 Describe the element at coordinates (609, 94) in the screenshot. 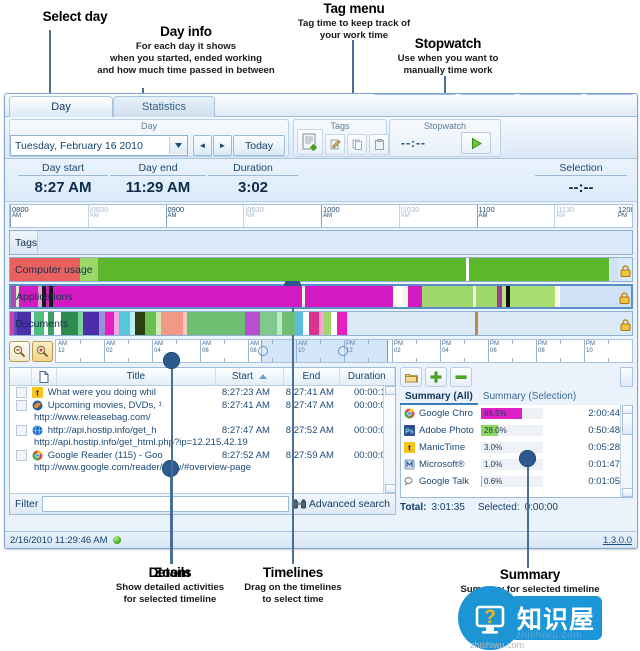

I see `help-button: ? Help` at that location.